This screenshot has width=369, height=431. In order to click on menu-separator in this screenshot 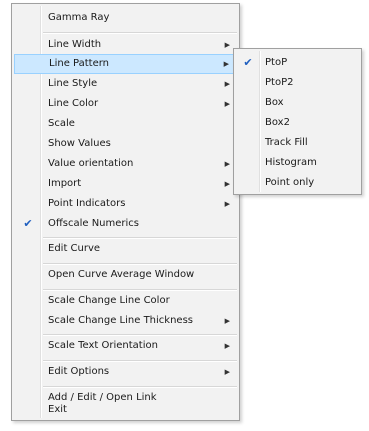, I will do `click(140, 33)`.